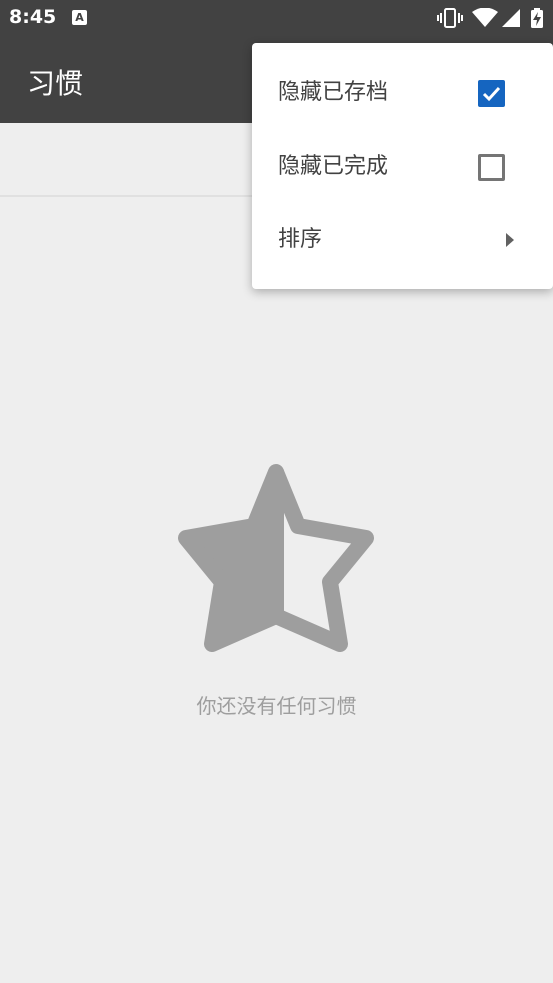 The height and width of the screenshot is (983, 553). What do you see at coordinates (450, 18) in the screenshot?
I see `vibrate-icon` at bounding box center [450, 18].